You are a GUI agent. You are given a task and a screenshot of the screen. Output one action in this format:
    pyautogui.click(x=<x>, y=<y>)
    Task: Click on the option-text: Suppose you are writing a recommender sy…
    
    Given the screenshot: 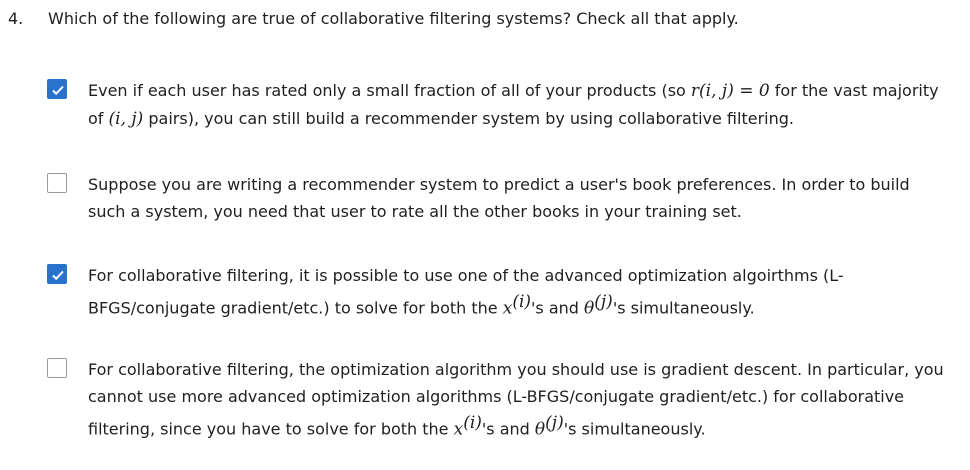 What is the action you would take?
    pyautogui.click(x=518, y=198)
    